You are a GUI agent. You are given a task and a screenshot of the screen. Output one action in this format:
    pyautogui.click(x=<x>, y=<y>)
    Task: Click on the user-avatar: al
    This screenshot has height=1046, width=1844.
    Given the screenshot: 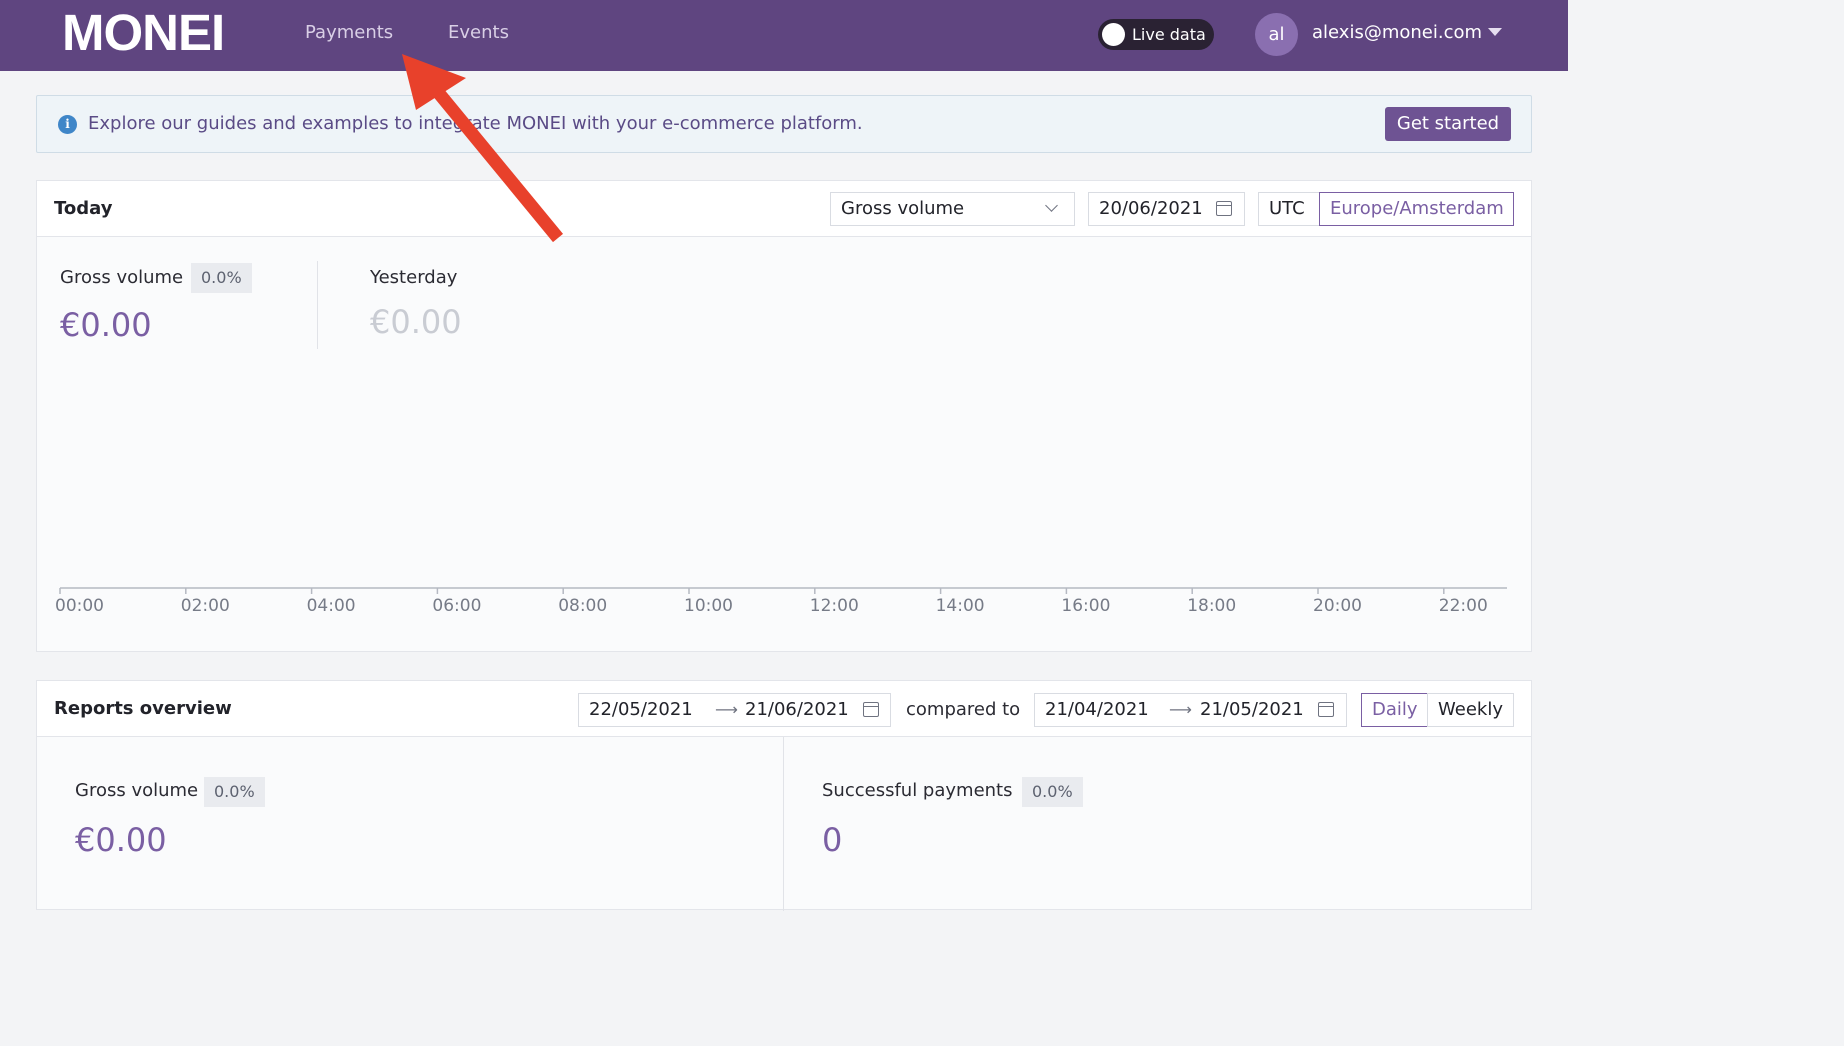 What is the action you would take?
    pyautogui.click(x=1276, y=34)
    